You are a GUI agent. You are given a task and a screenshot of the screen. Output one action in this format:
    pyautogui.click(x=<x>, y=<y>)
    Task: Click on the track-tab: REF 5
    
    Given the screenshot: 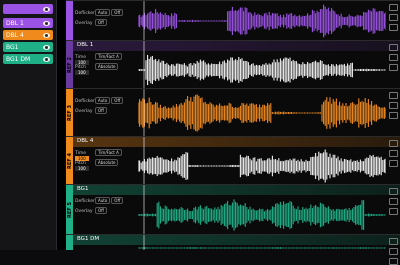 What is the action you would take?
    pyautogui.click(x=69, y=209)
    